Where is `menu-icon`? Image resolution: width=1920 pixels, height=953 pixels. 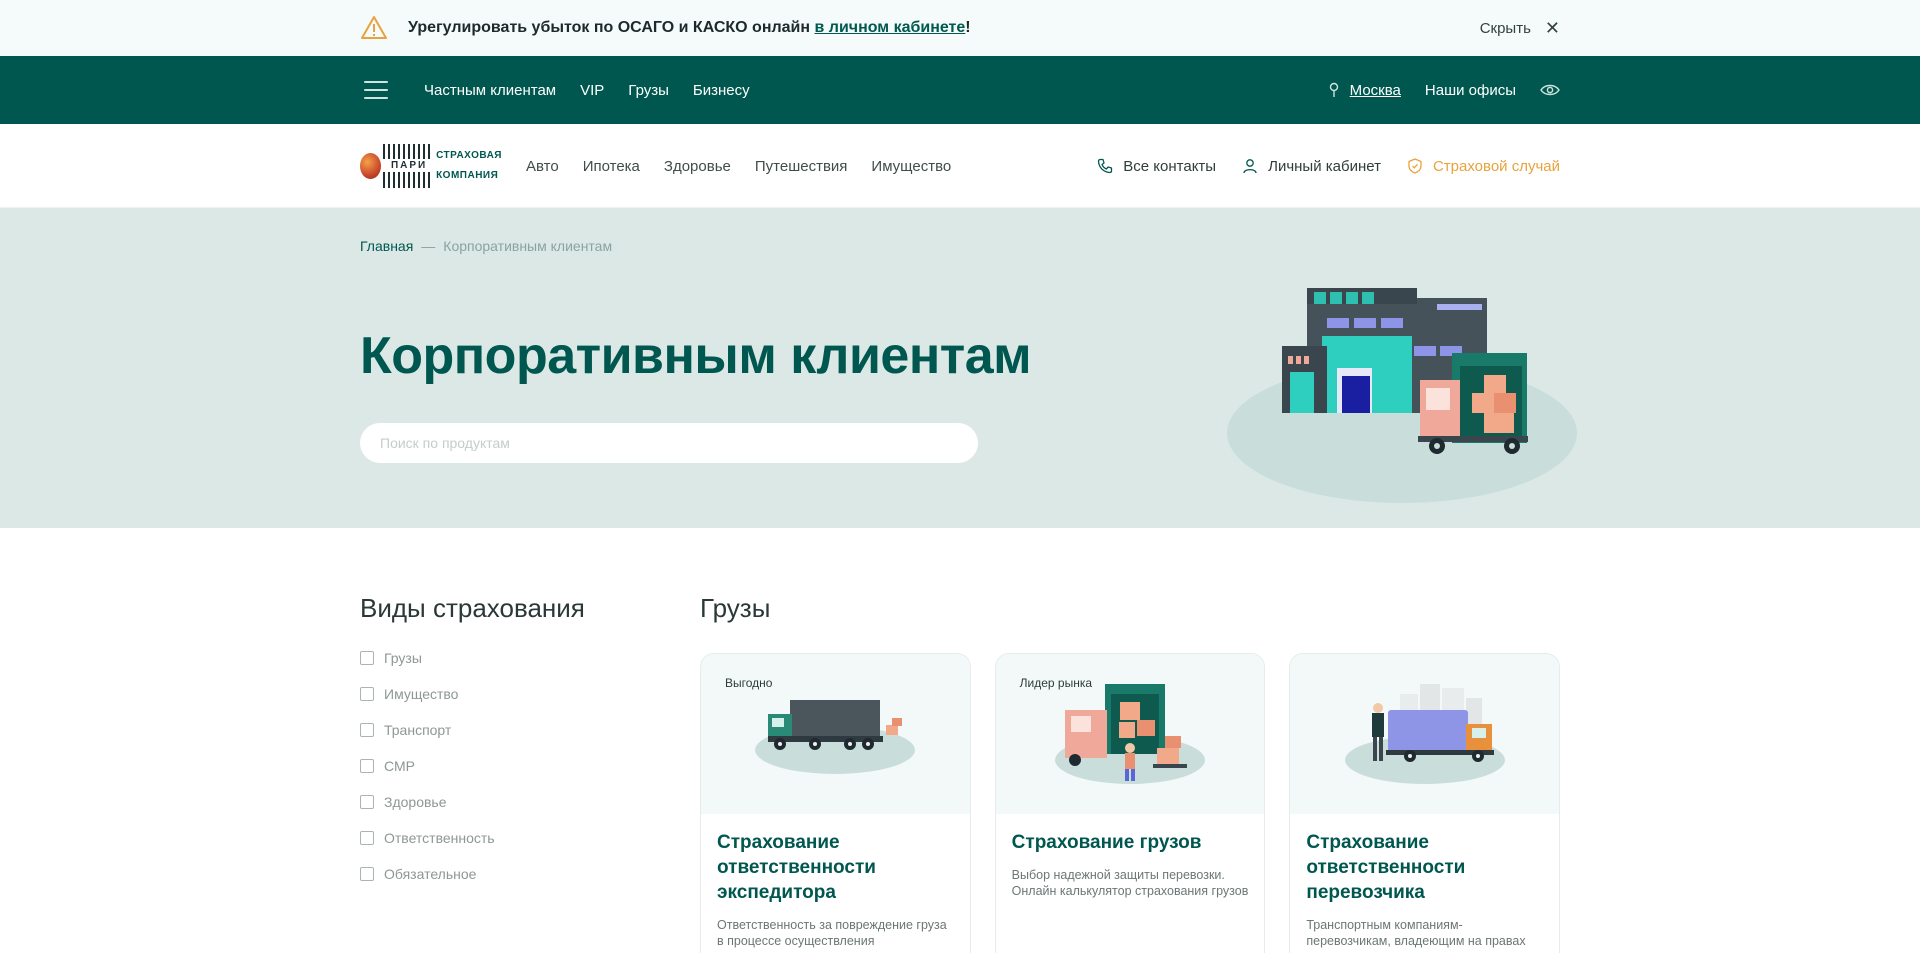
menu-icon is located at coordinates (376, 90).